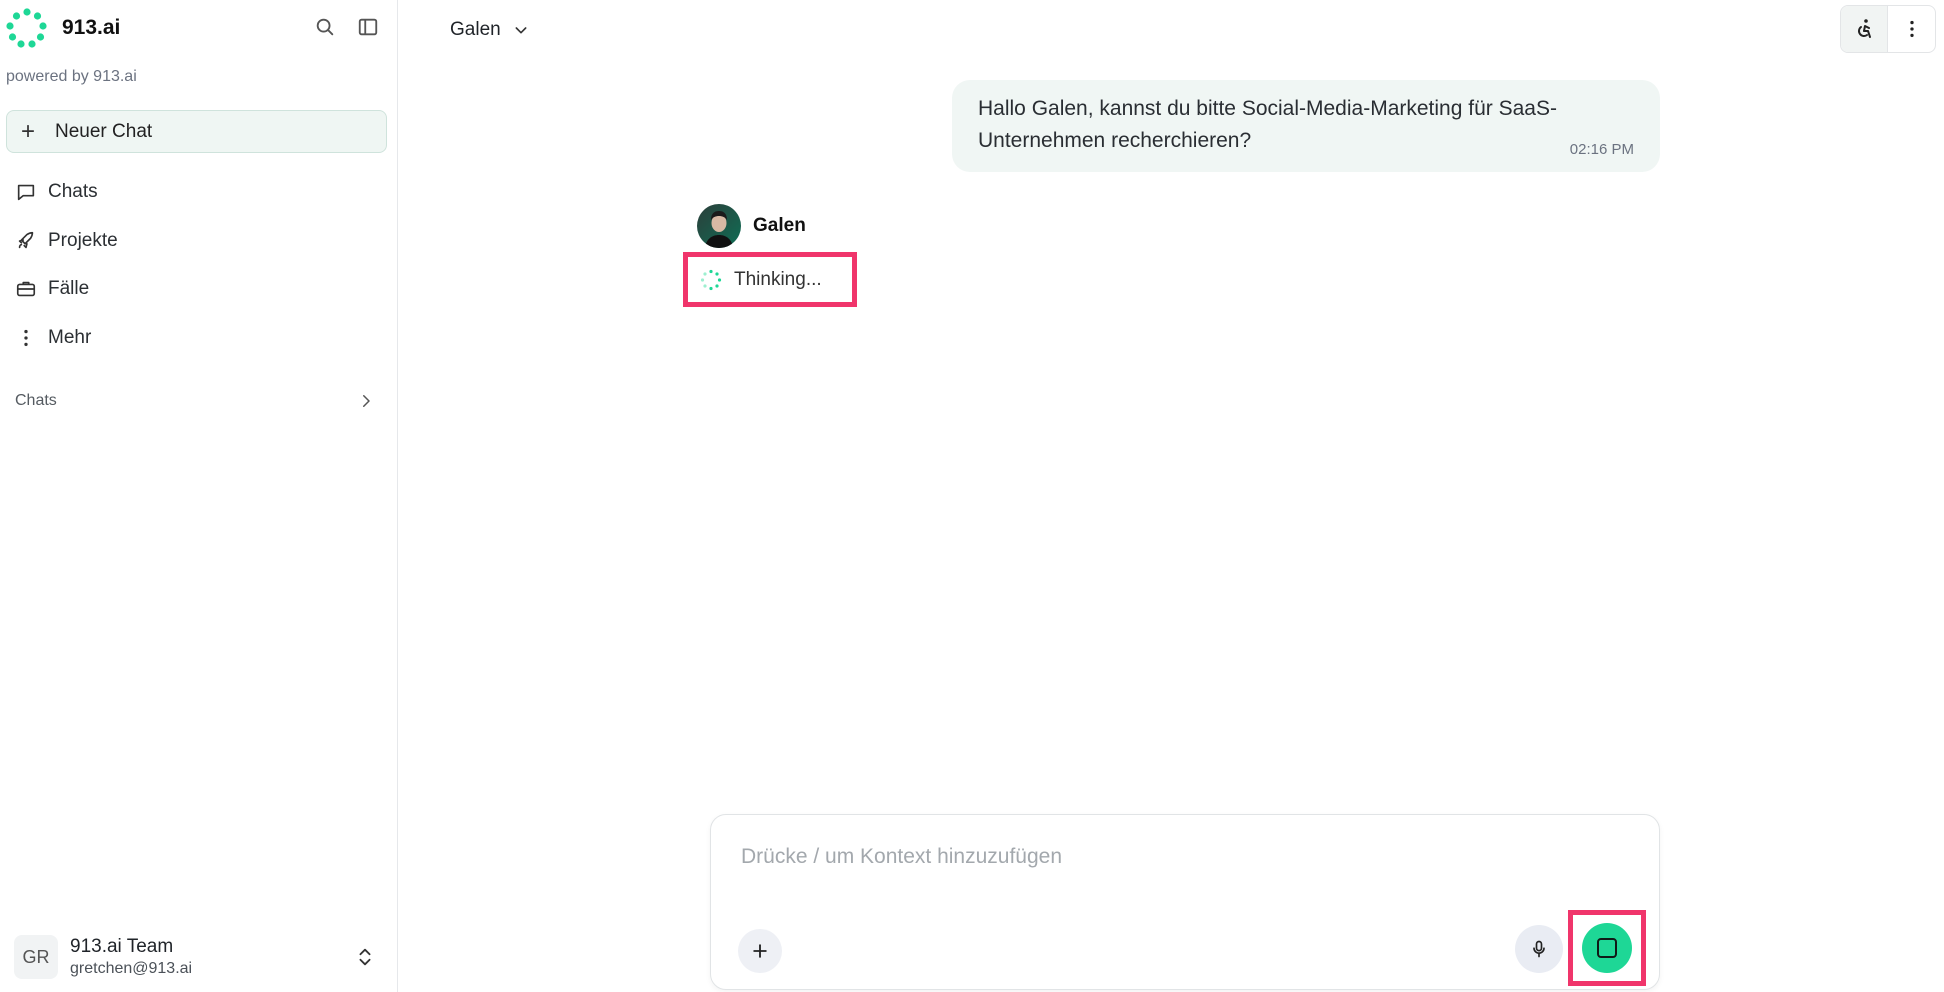 This screenshot has height=992, width=1944. I want to click on brand-logo-icon, so click(26, 28).